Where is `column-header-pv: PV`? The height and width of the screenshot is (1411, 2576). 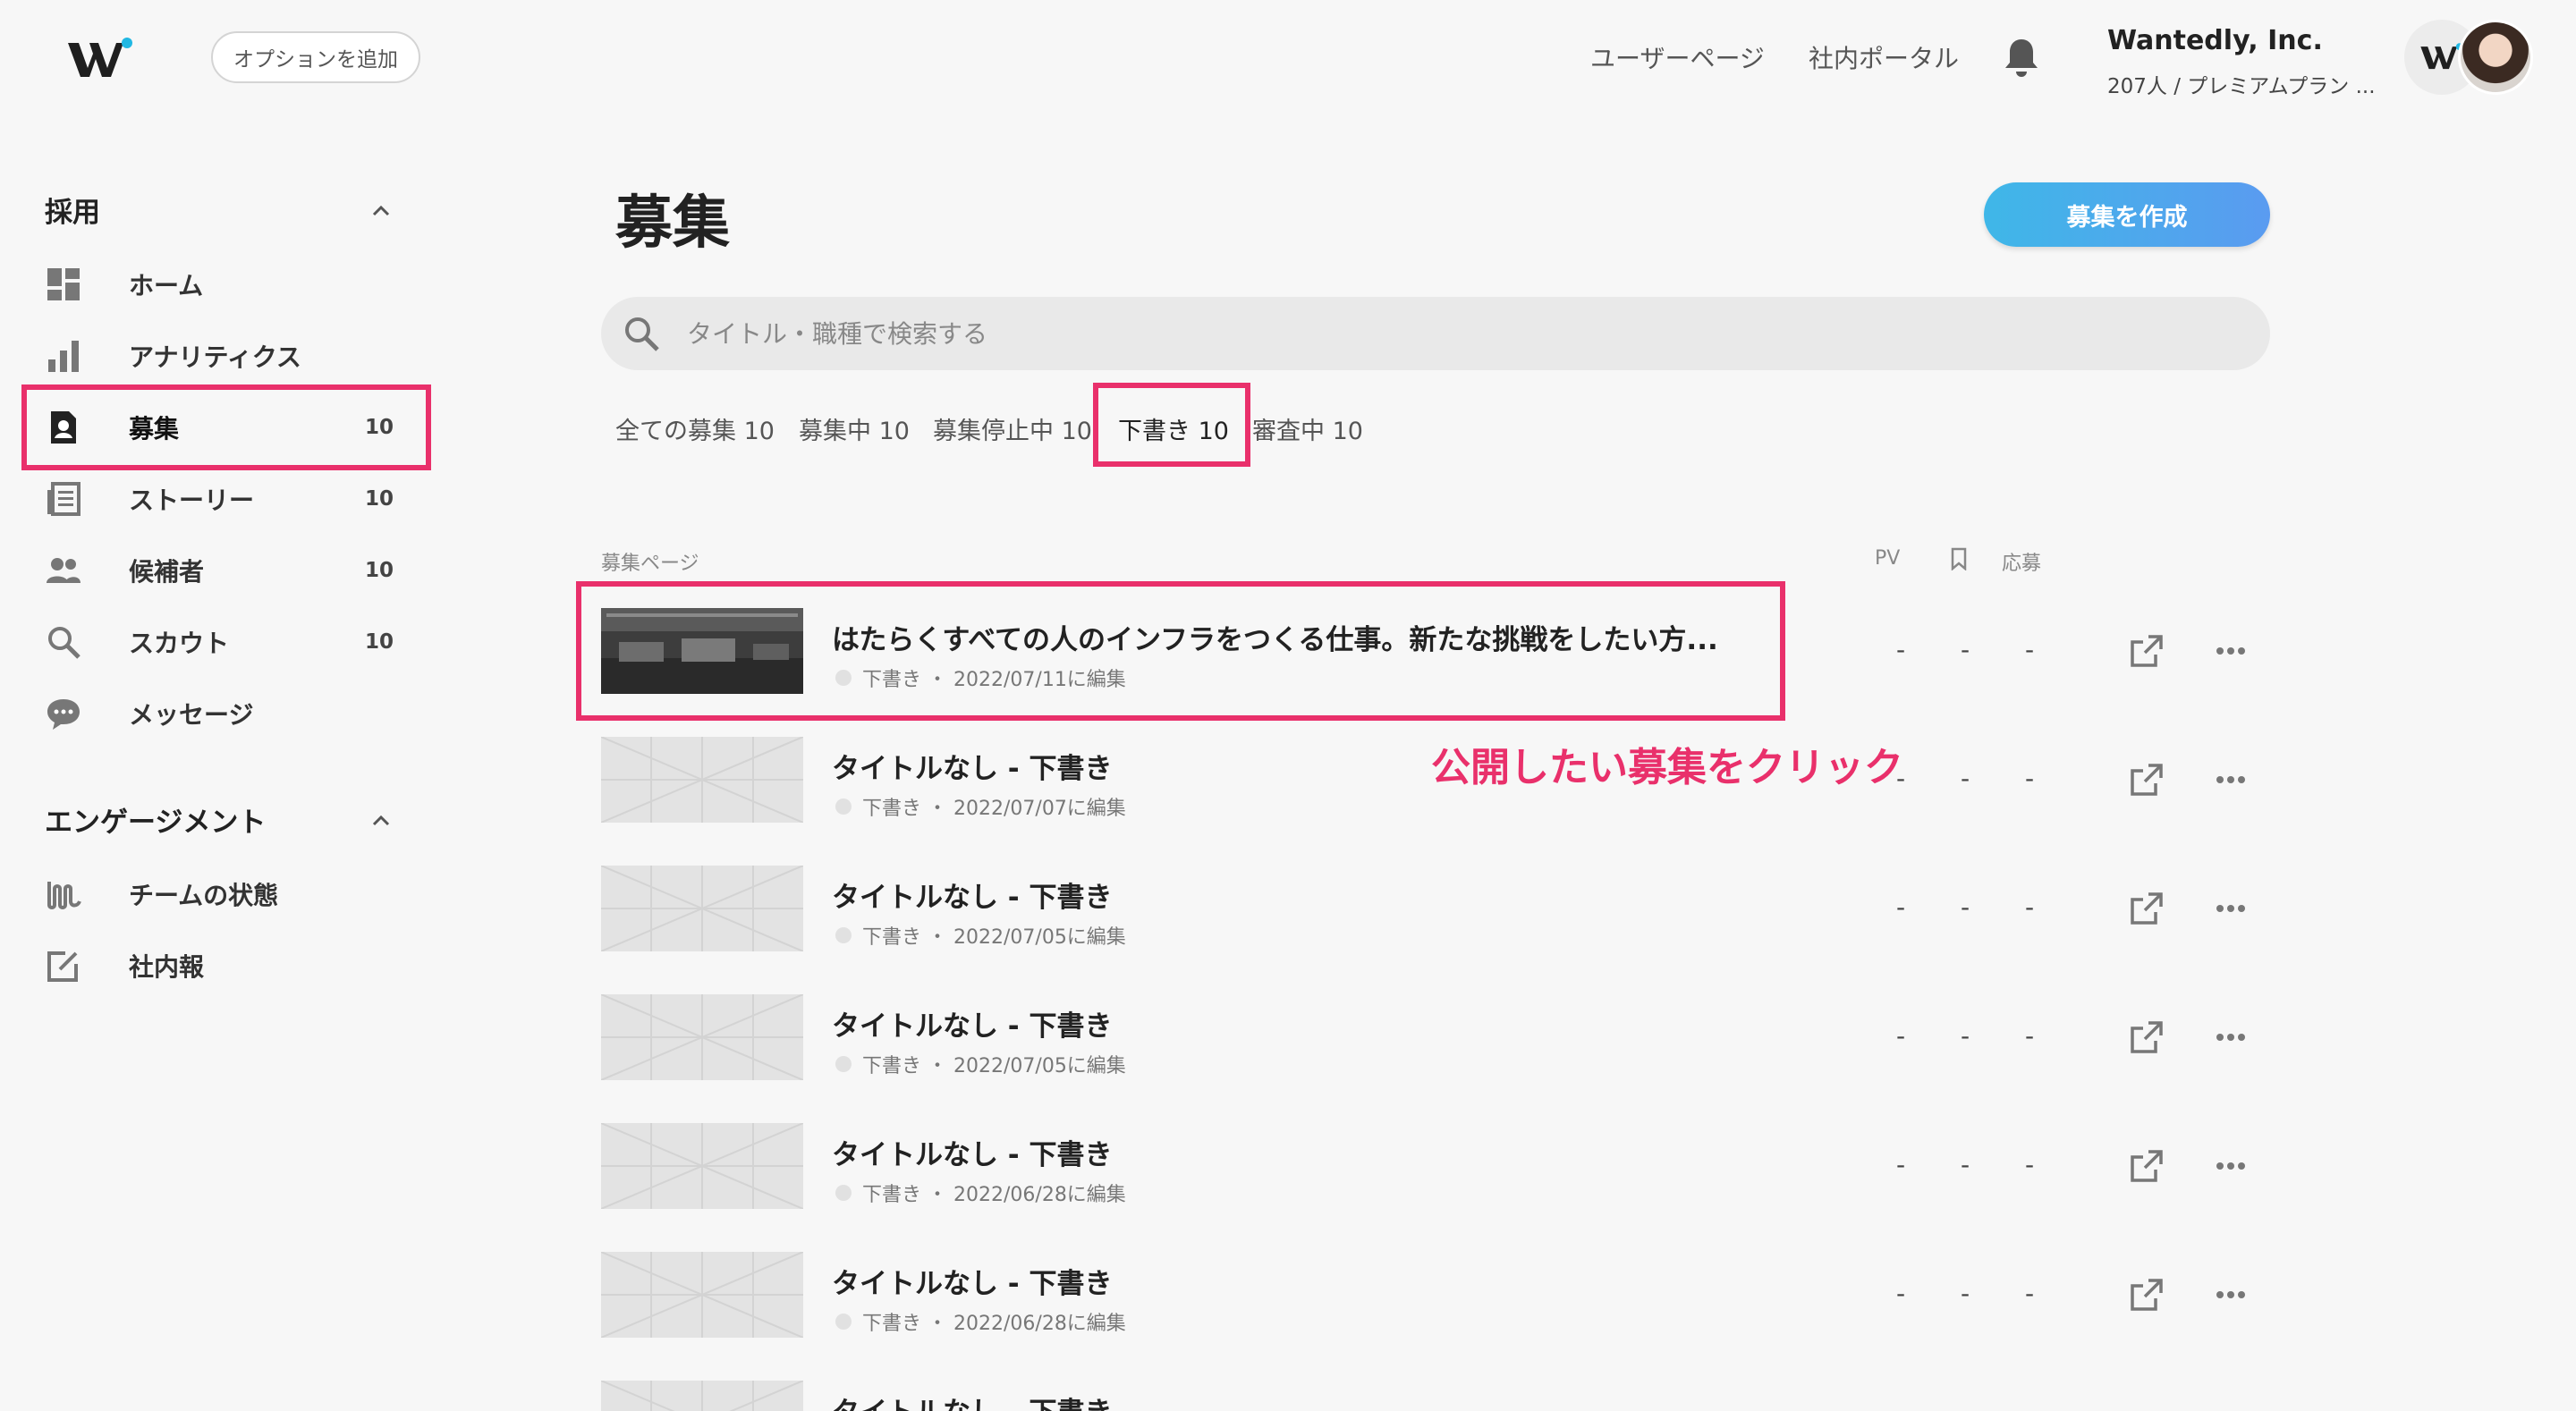 column-header-pv: PV is located at coordinates (1888, 558).